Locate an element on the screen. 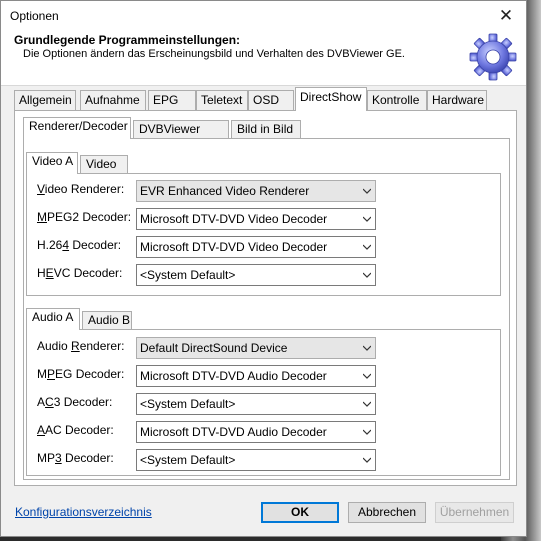 The image size is (541, 541). hevc-decoder-dropdown: <System Default> is located at coordinates (256, 275).